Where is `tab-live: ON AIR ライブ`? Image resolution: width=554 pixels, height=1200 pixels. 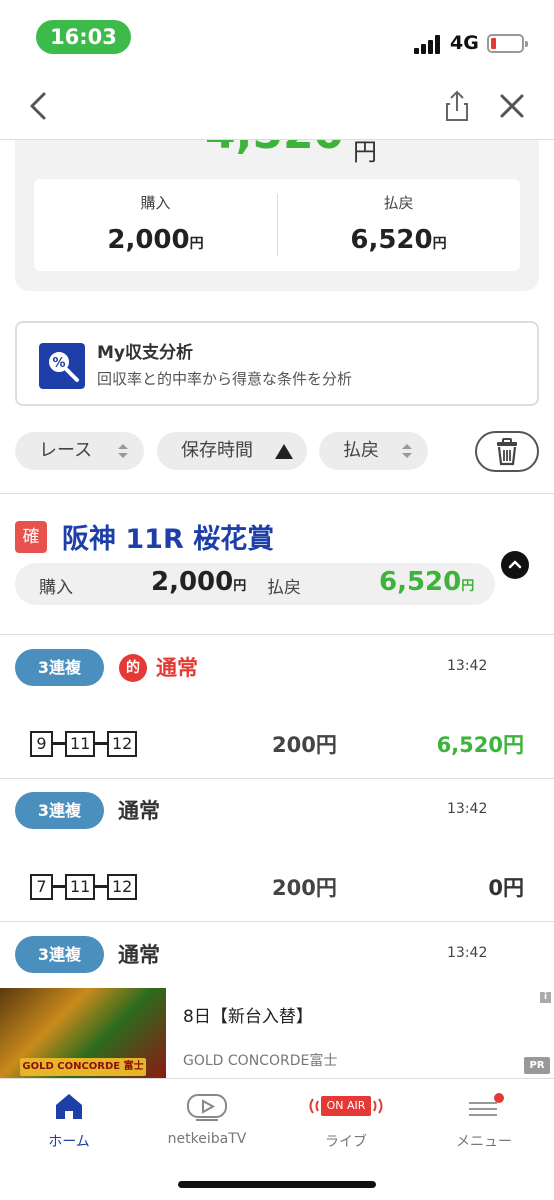 tab-live: ON AIR ライブ is located at coordinates (346, 1119).